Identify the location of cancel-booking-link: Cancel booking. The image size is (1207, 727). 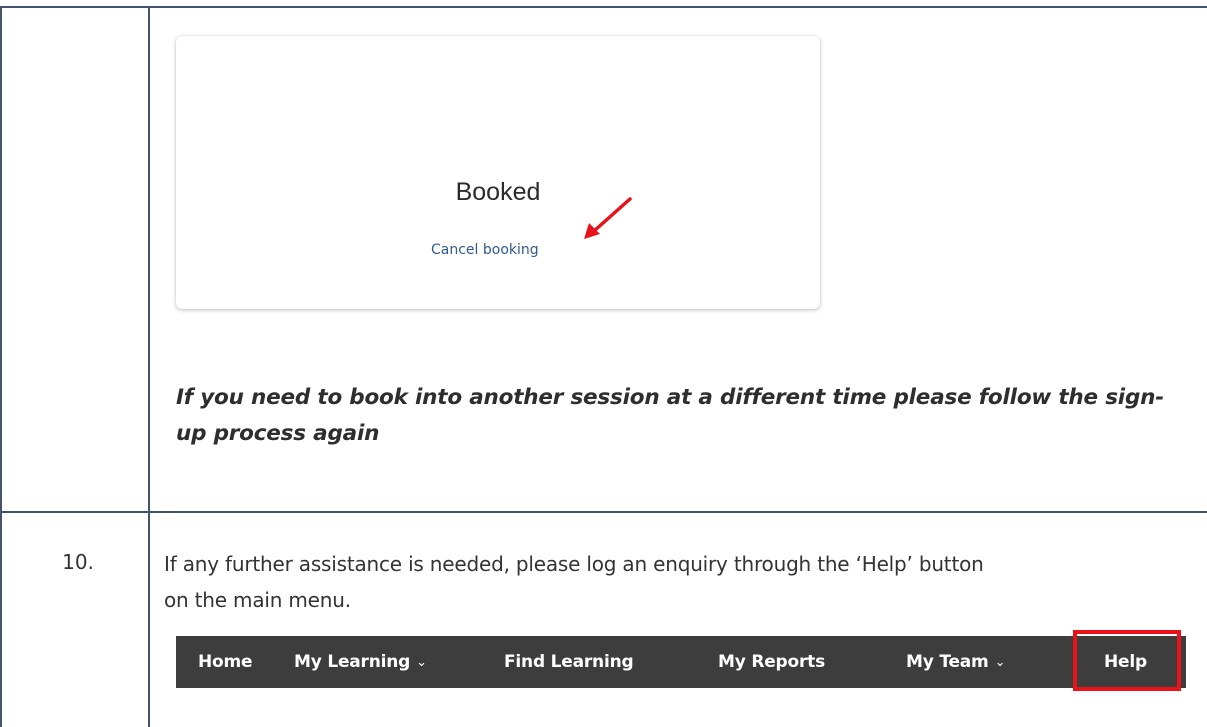
(485, 250).